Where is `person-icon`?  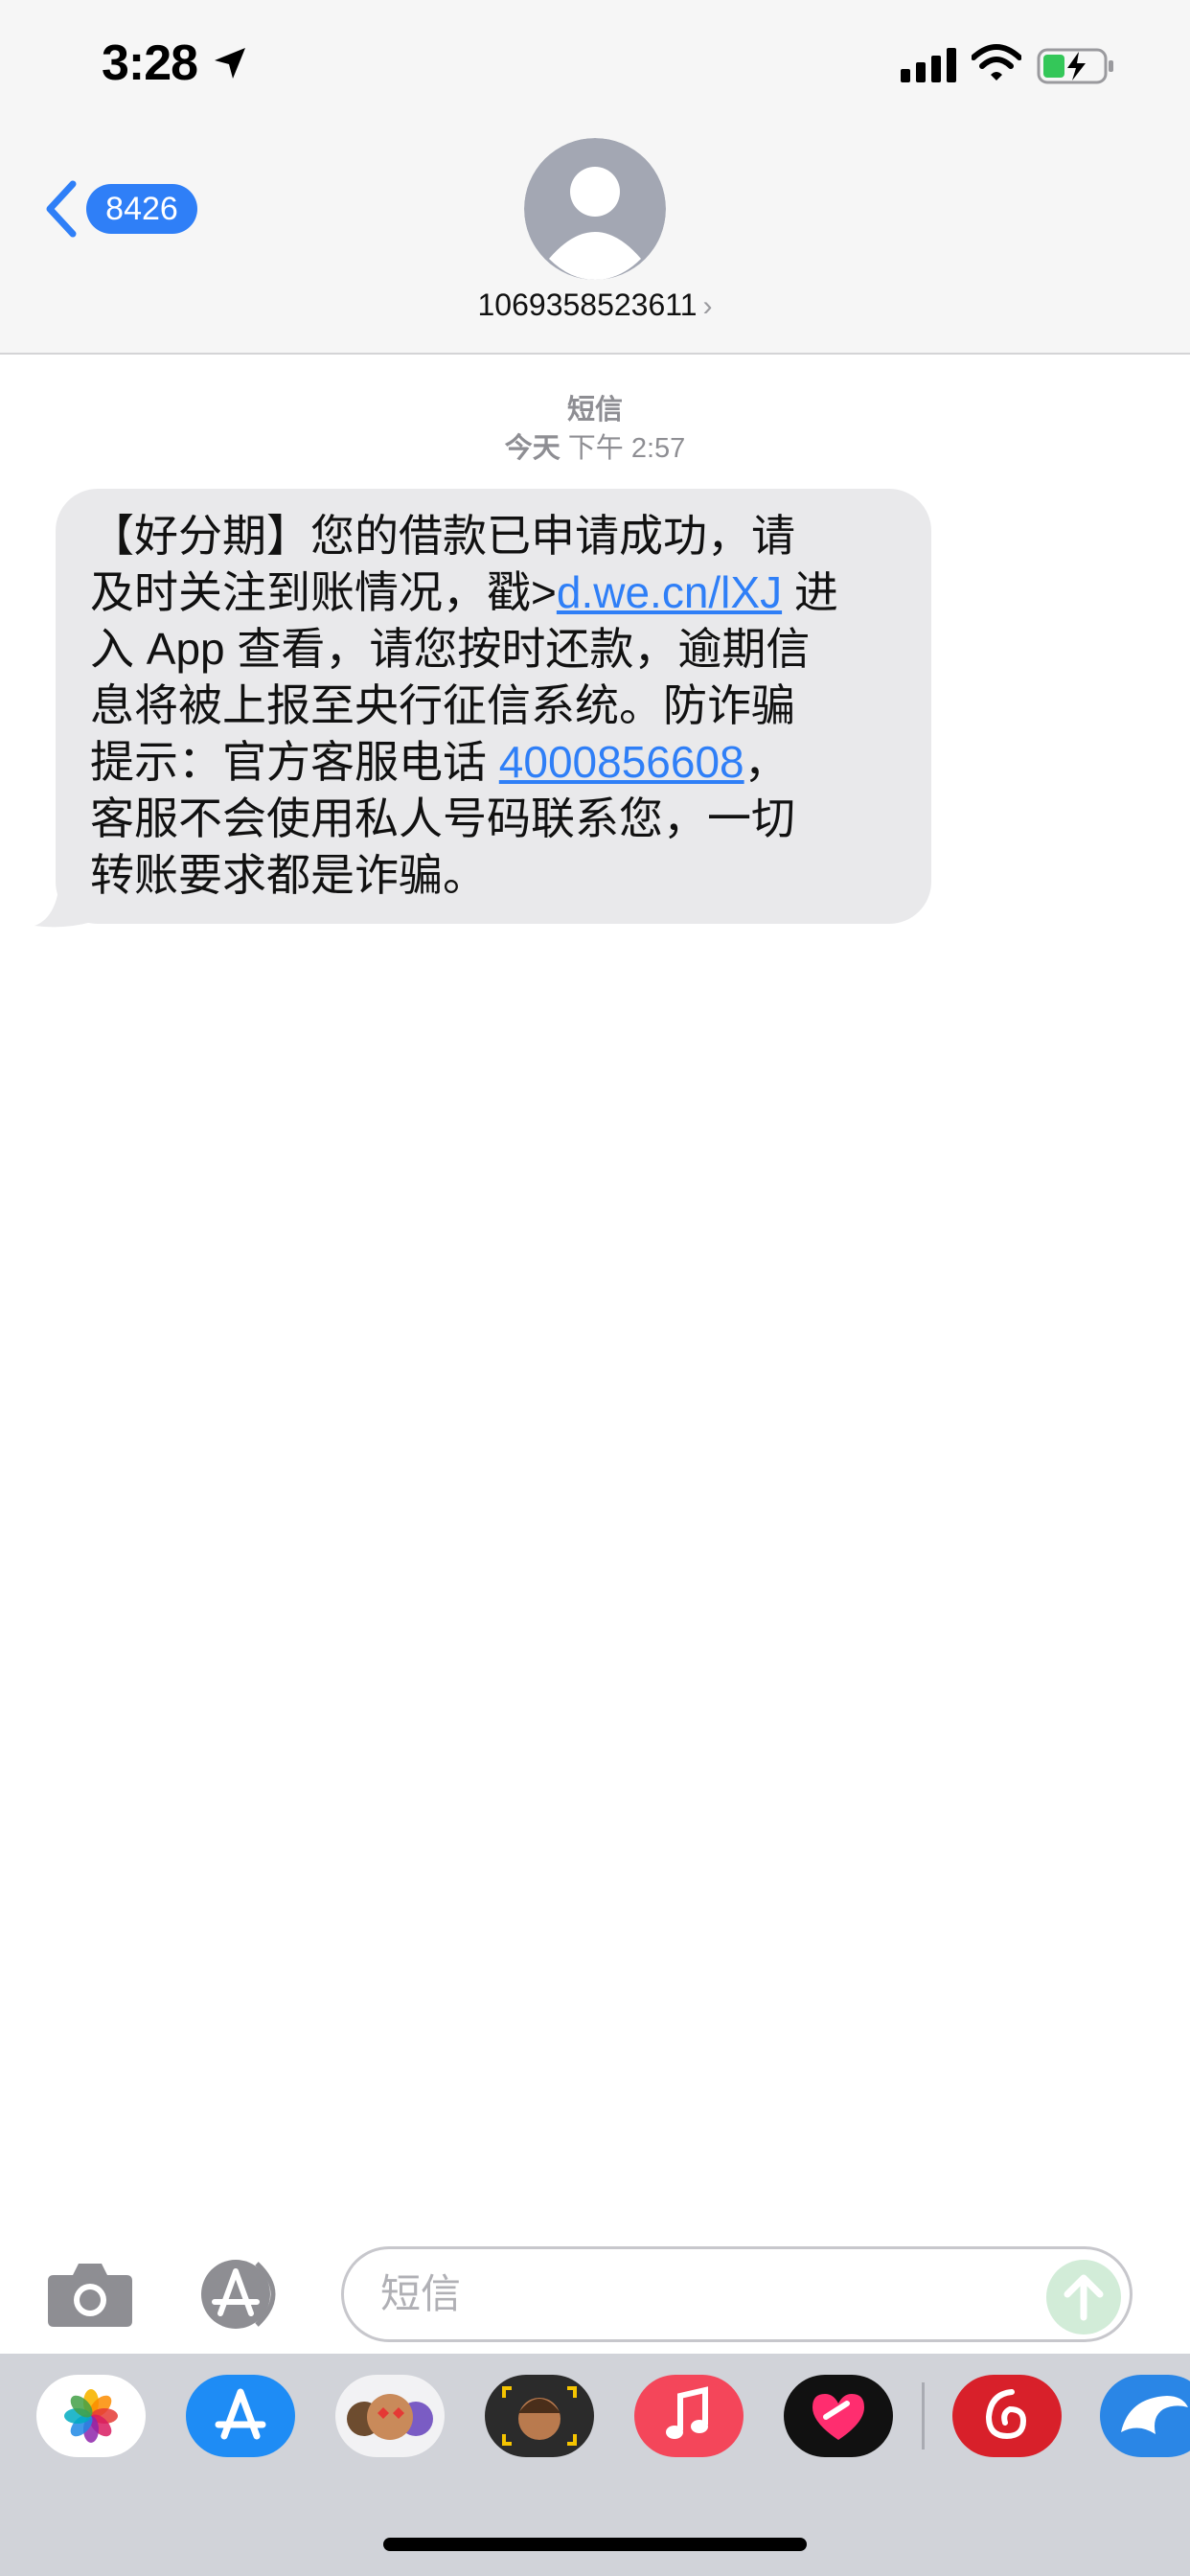
person-icon is located at coordinates (595, 209).